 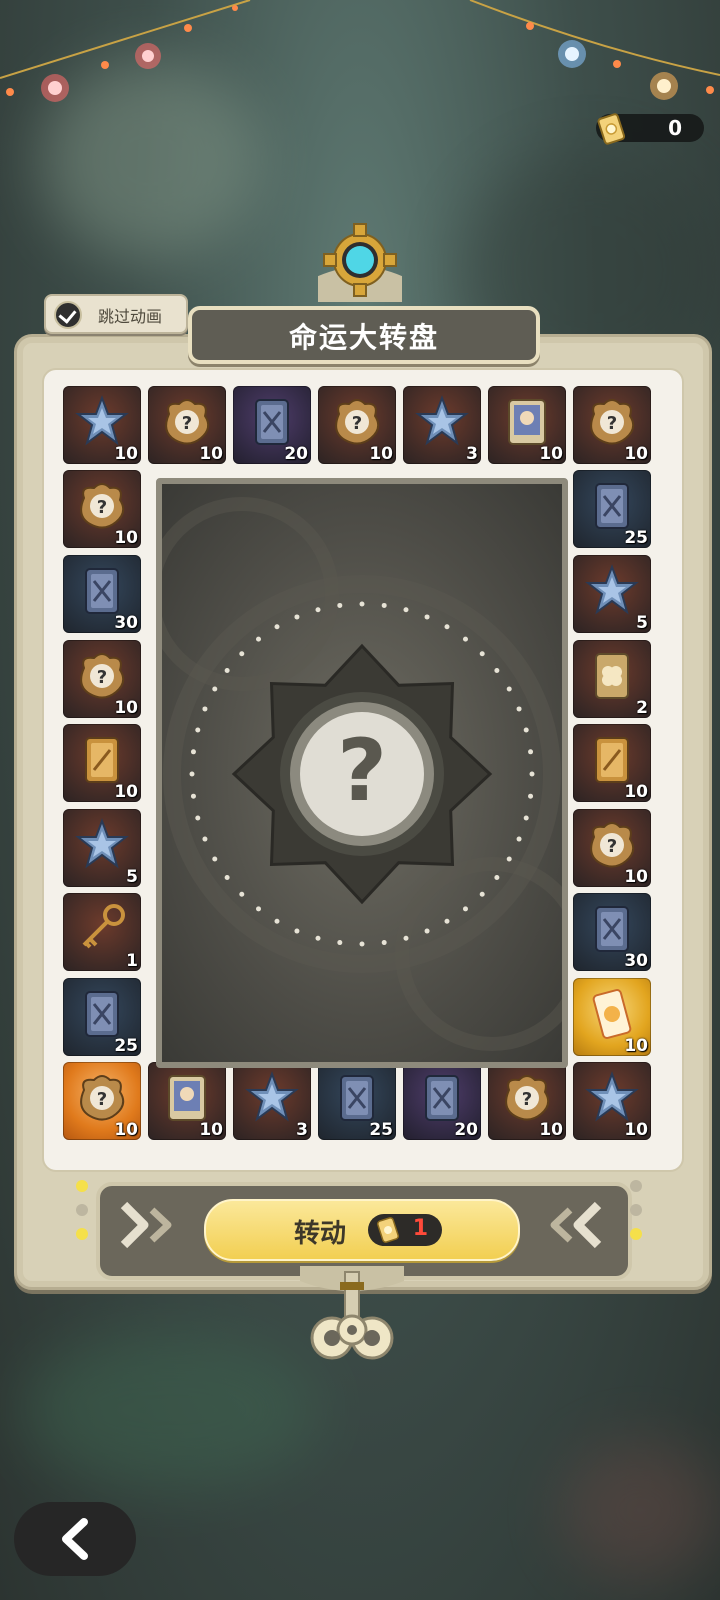 What do you see at coordinates (405, 1230) in the screenshot?
I see `spin-cost: 1` at bounding box center [405, 1230].